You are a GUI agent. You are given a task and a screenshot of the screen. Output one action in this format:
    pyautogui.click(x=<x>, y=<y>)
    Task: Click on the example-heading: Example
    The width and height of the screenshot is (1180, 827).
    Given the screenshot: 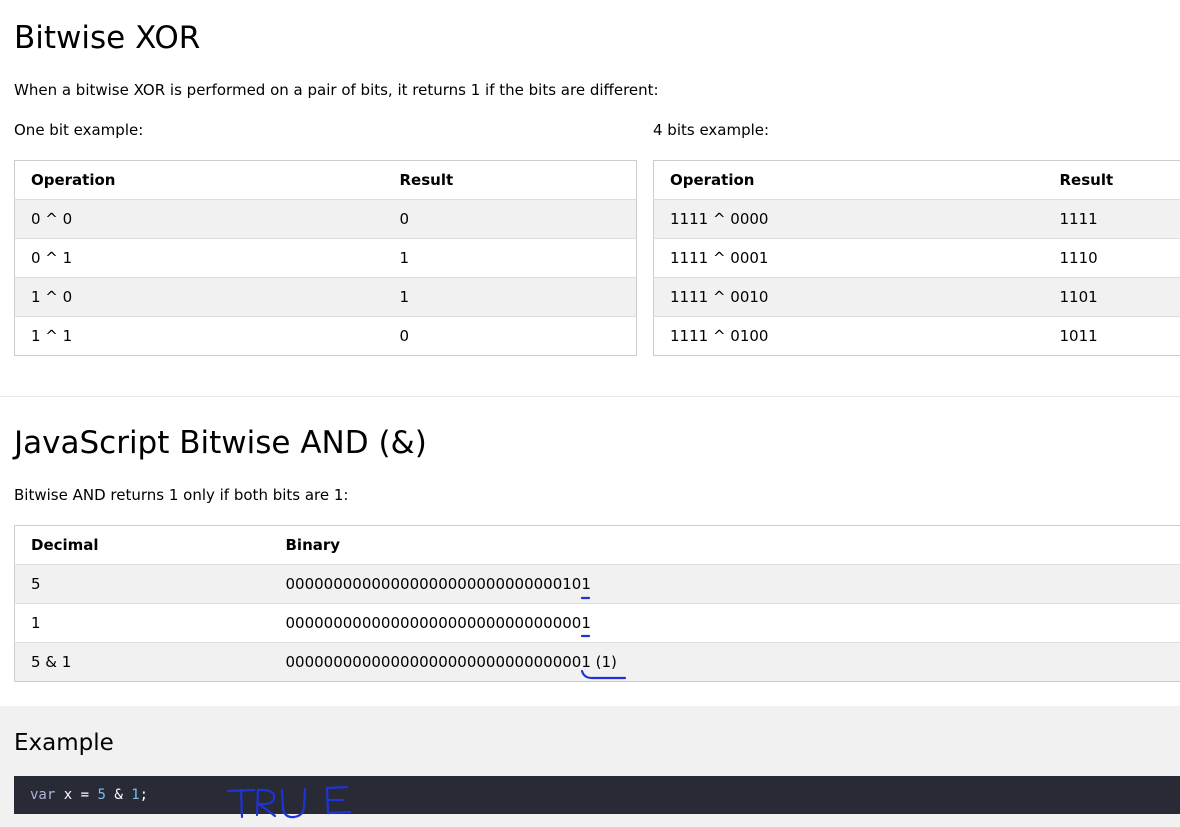 What is the action you would take?
    pyautogui.click(x=64, y=743)
    